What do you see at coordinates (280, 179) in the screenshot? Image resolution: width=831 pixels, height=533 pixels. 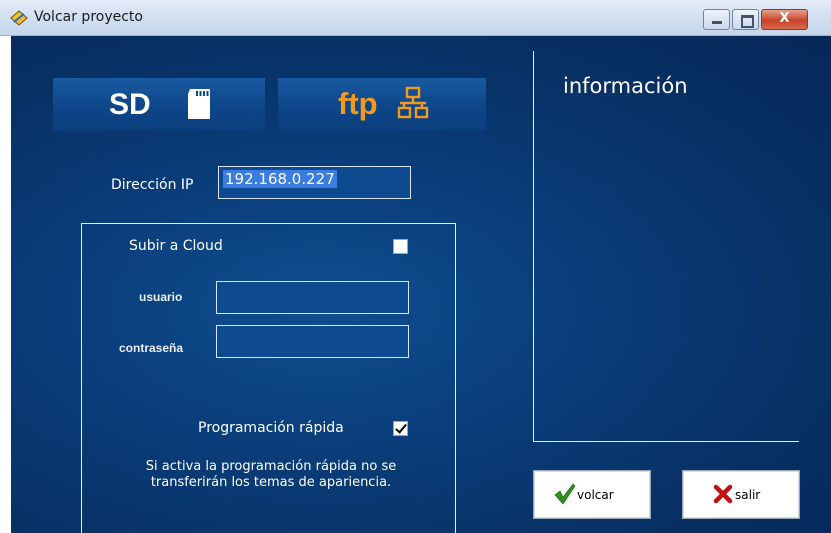 I see `ip-address-value: 192.168.0.227` at bounding box center [280, 179].